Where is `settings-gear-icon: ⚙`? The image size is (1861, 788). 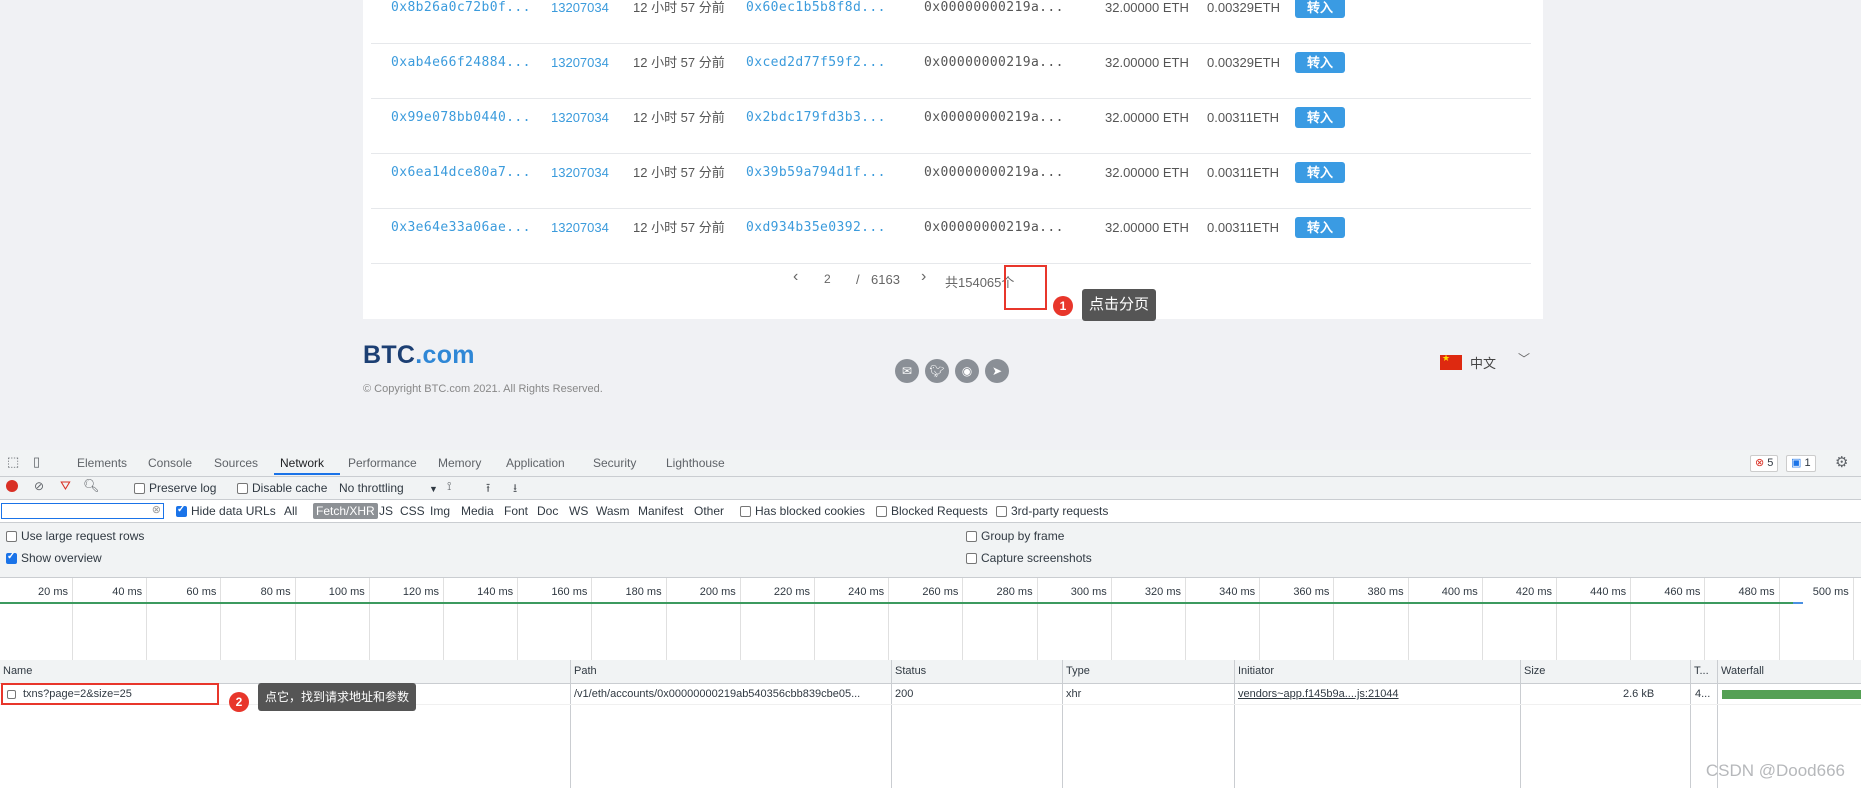 settings-gear-icon: ⚙ is located at coordinates (1841, 462).